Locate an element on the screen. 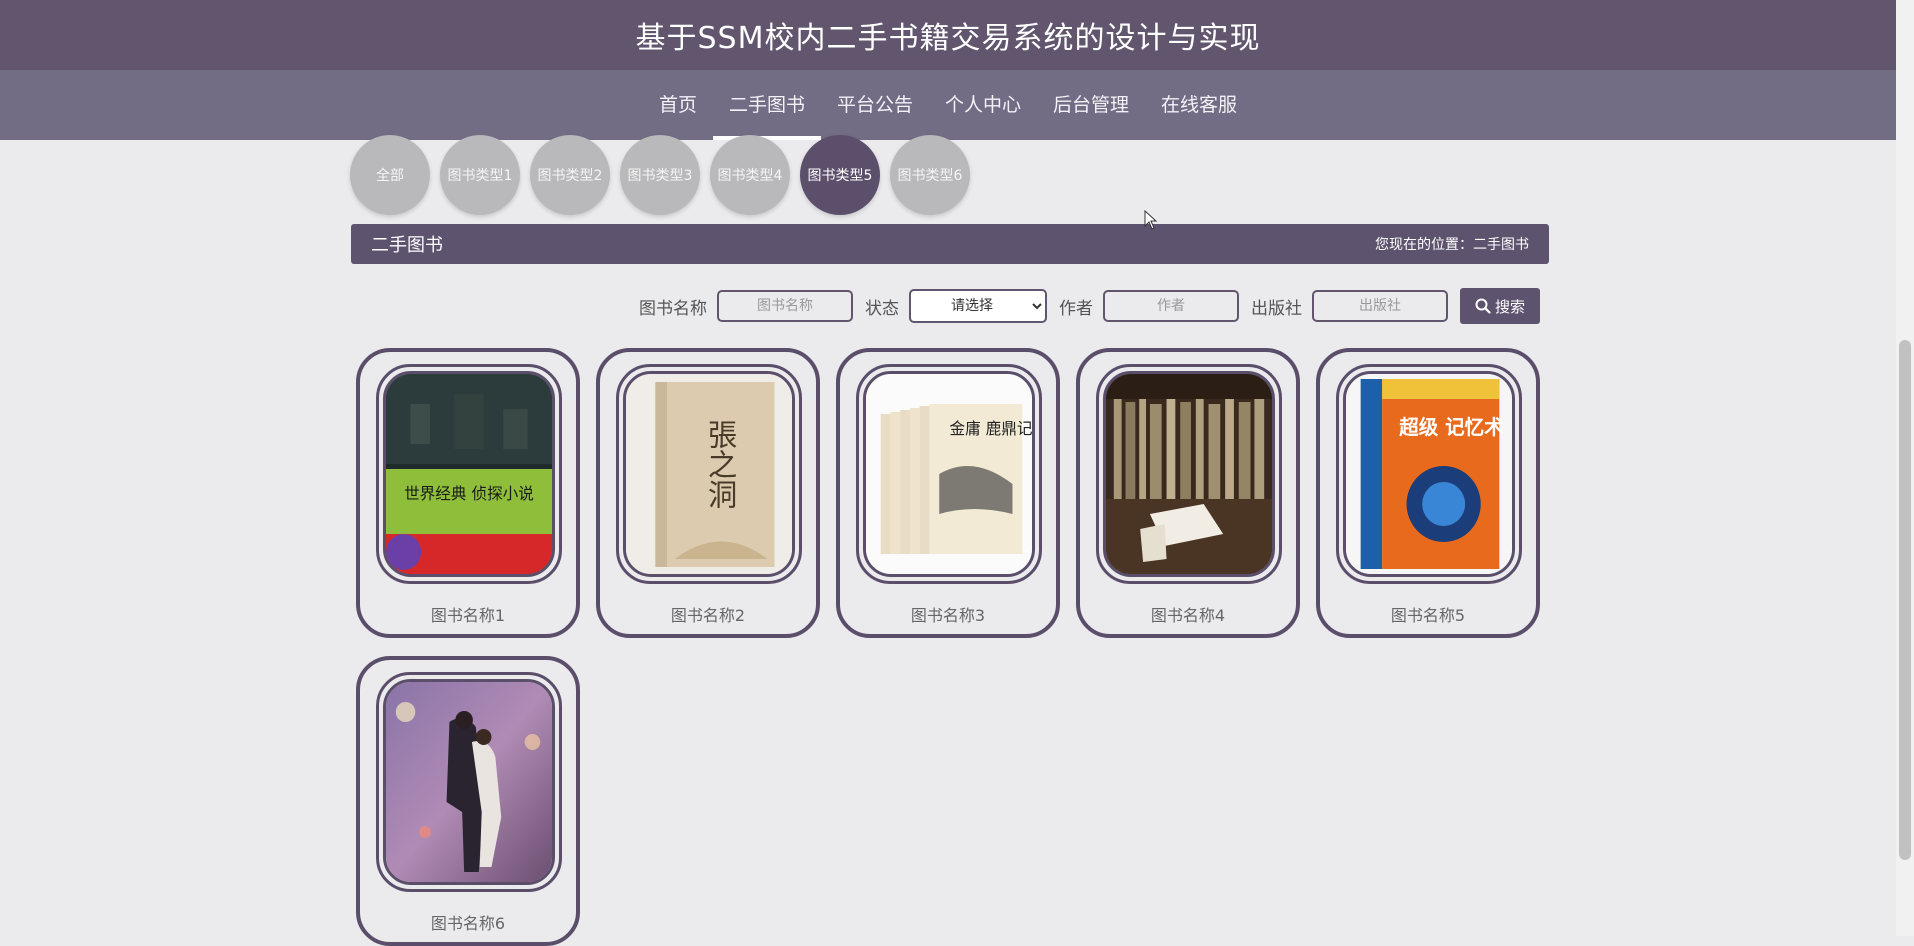 The width and height of the screenshot is (1914, 946). nav-item-home: 首页 is located at coordinates (678, 105).